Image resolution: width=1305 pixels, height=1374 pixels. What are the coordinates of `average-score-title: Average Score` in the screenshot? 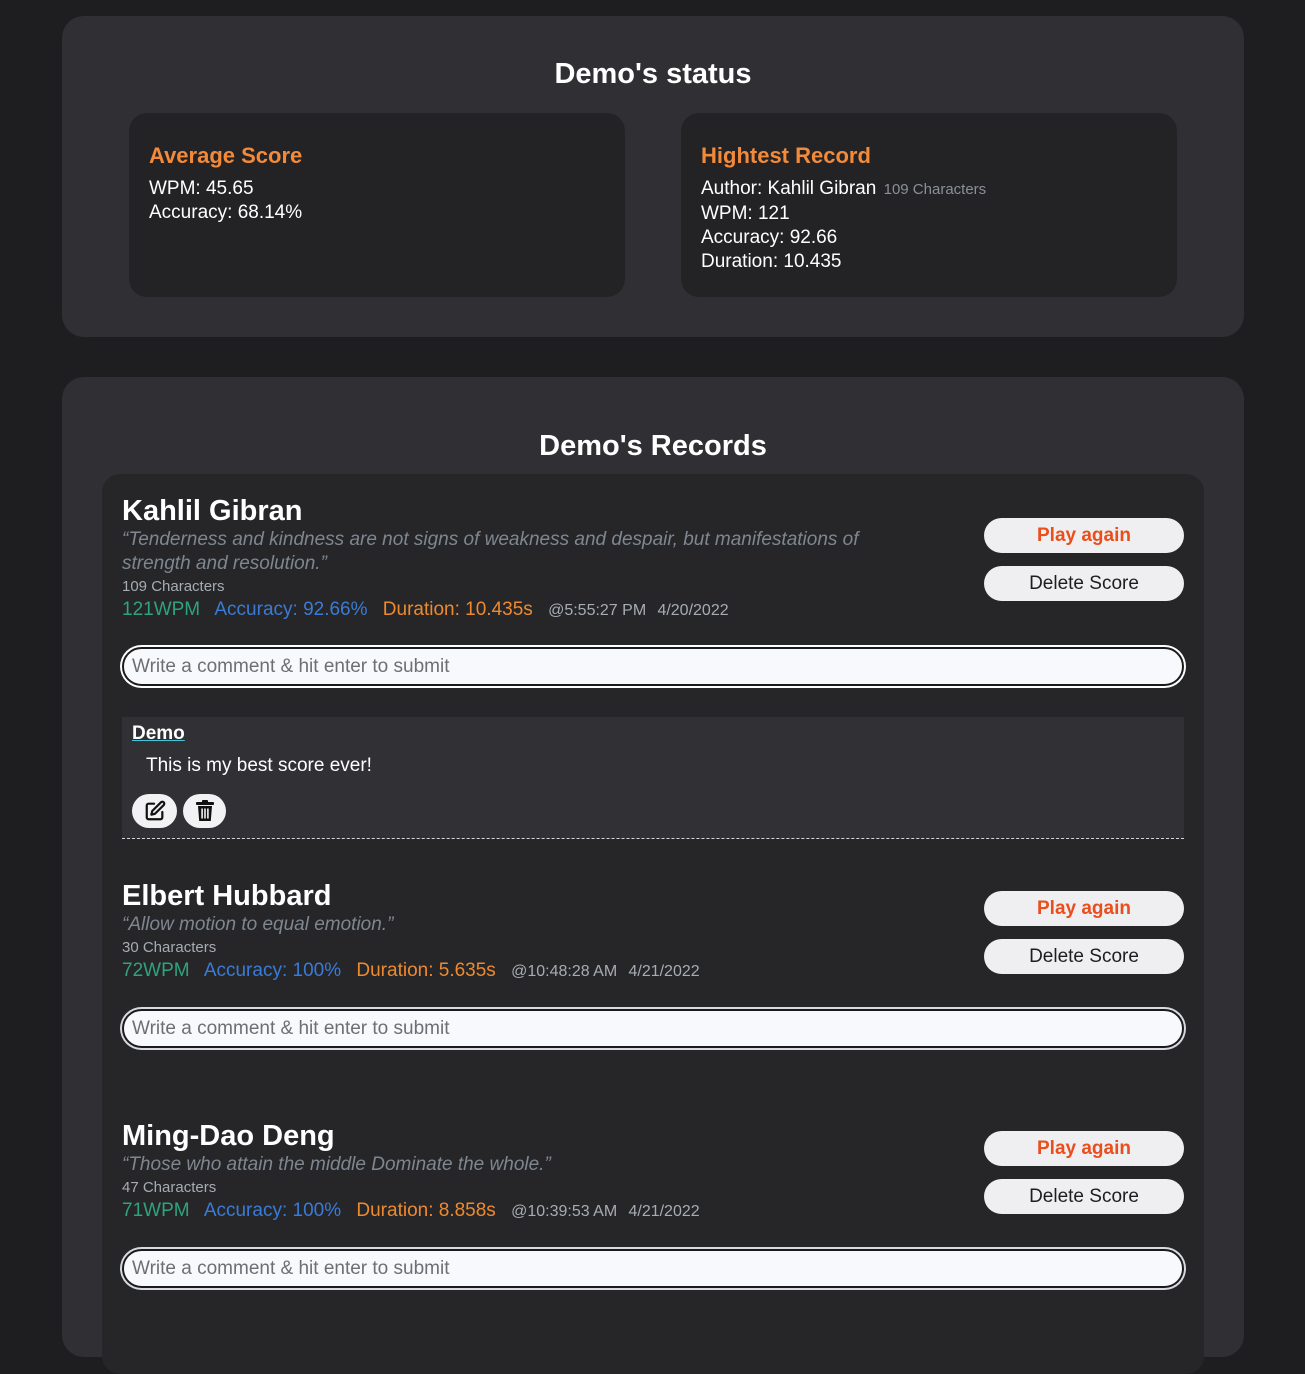 It's located at (226, 155).